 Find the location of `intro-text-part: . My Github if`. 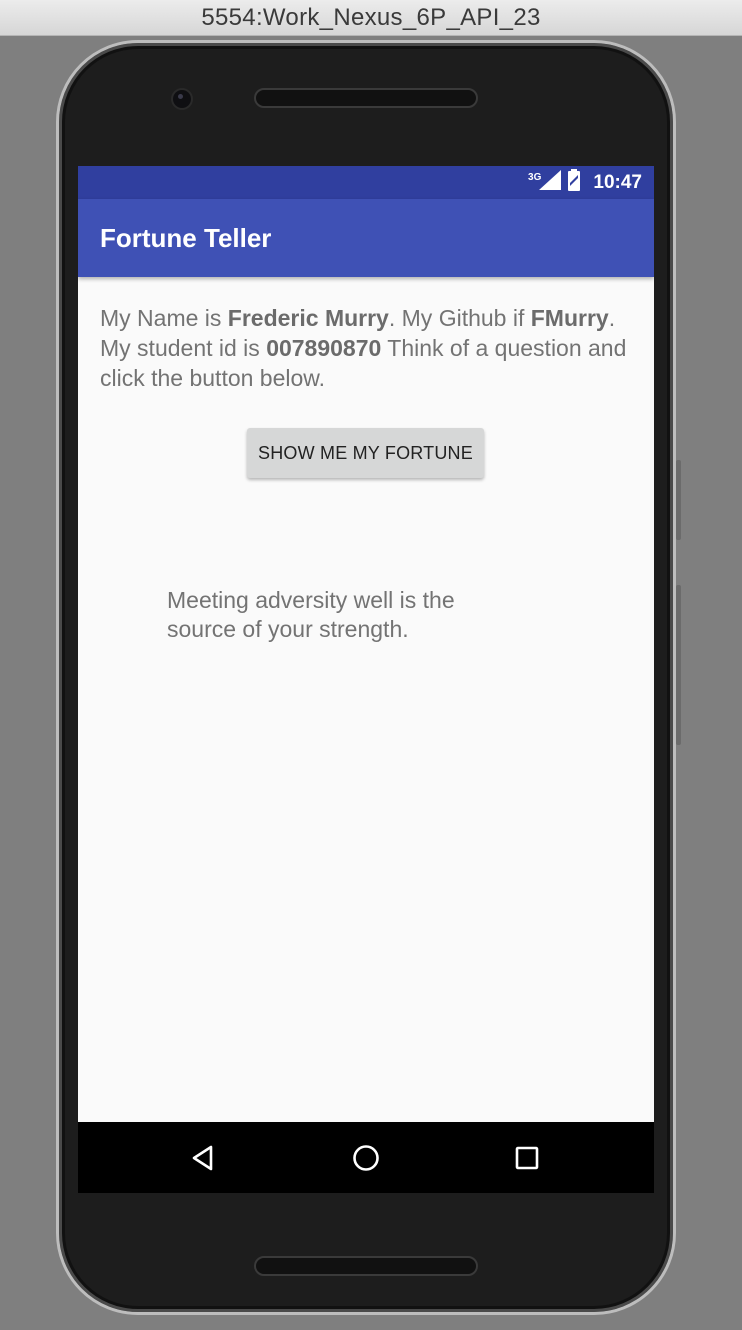

intro-text-part: . My Github if is located at coordinates (459, 318).